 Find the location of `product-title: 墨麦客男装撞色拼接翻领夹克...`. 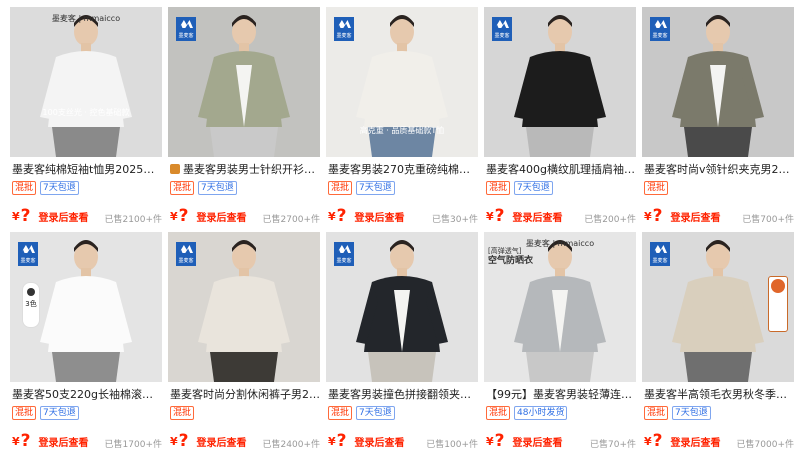

product-title: 墨麦客男装撞色拼接翻领夹克... is located at coordinates (403, 395).